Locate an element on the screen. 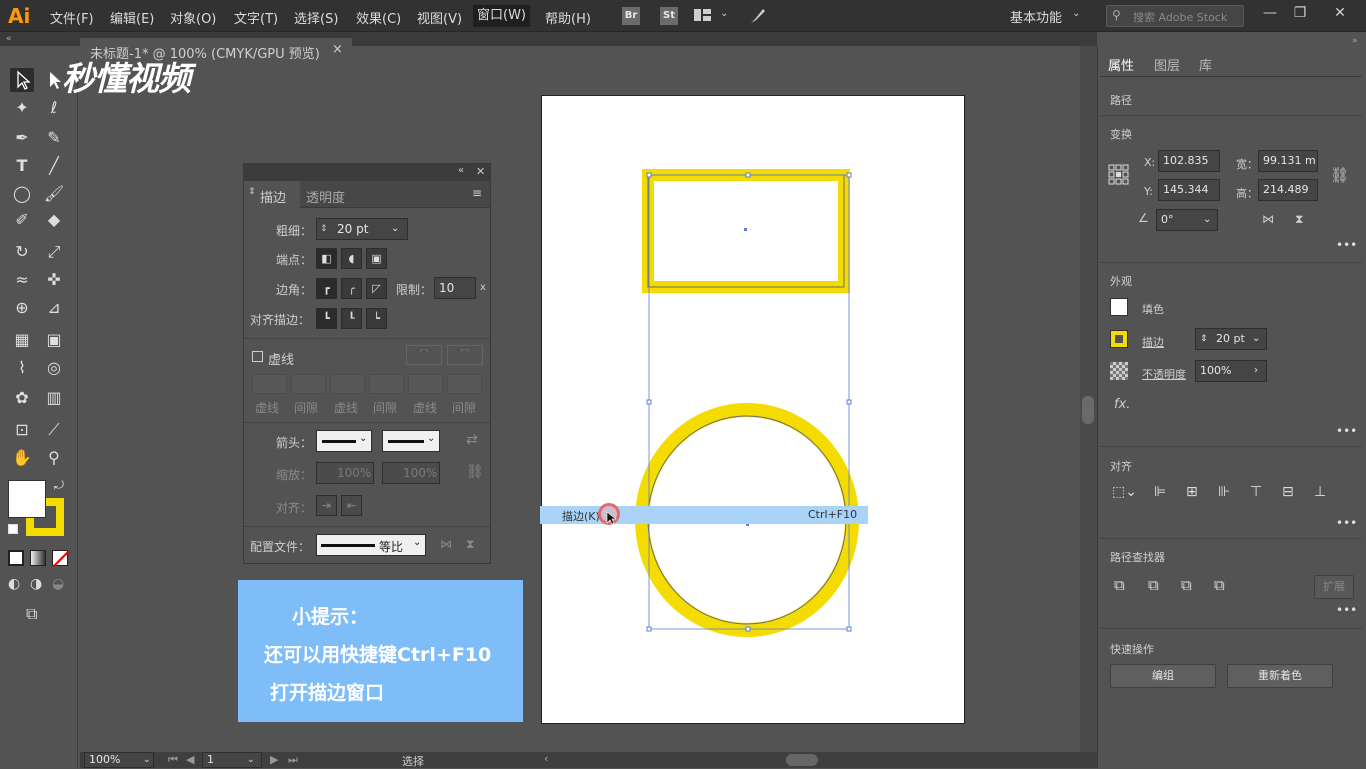 This screenshot has width=1366, height=769. group-button: 编组 is located at coordinates (1163, 676).